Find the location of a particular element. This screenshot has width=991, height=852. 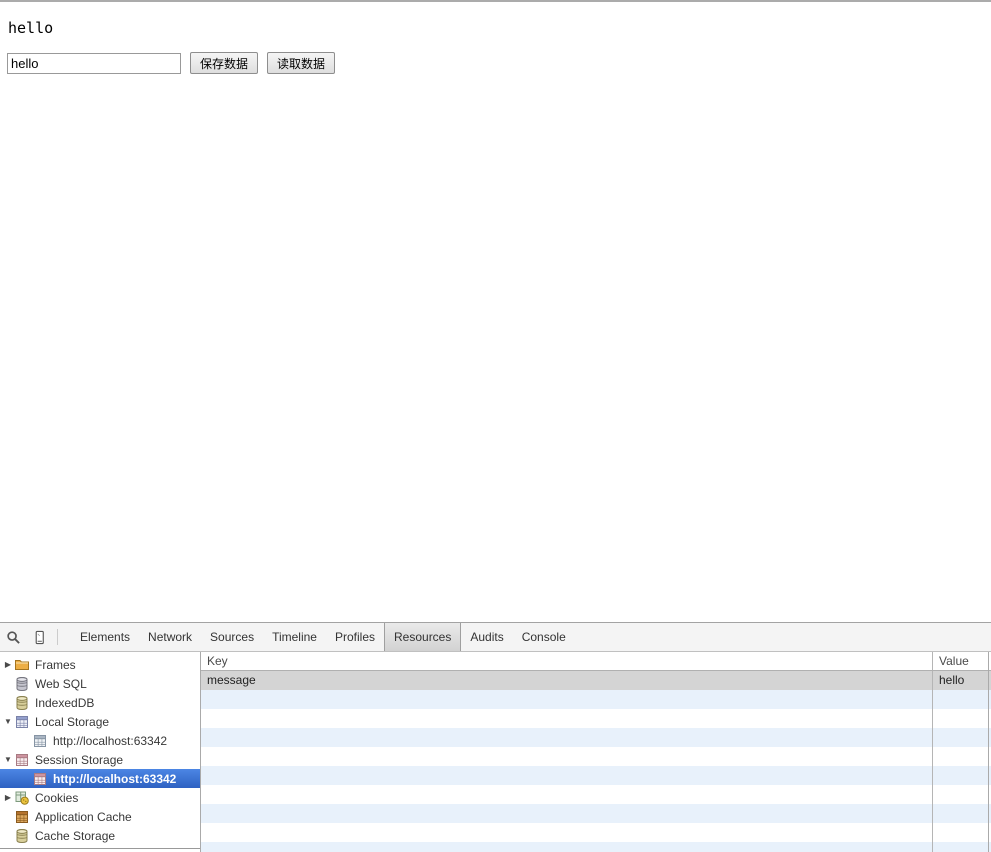

database-gray-icon is located at coordinates (22, 684).